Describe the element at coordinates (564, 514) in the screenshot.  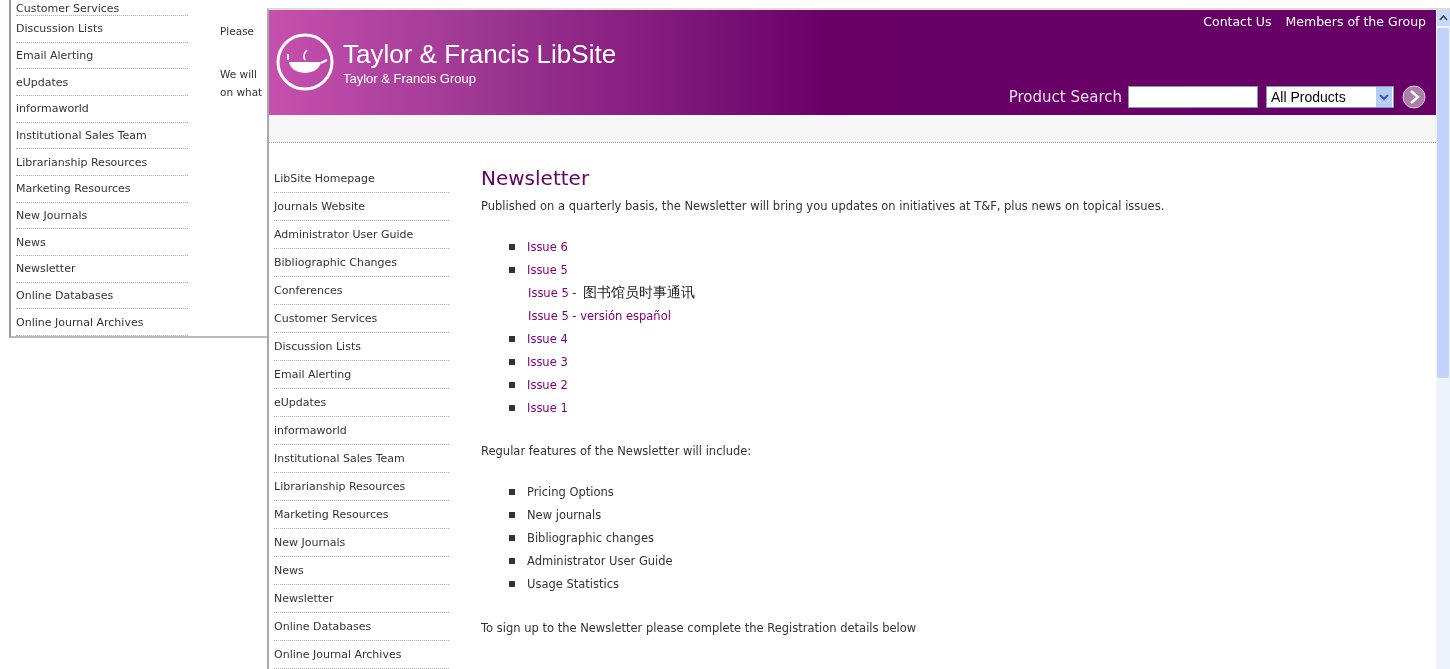
I see `feature-text: New journals` at that location.